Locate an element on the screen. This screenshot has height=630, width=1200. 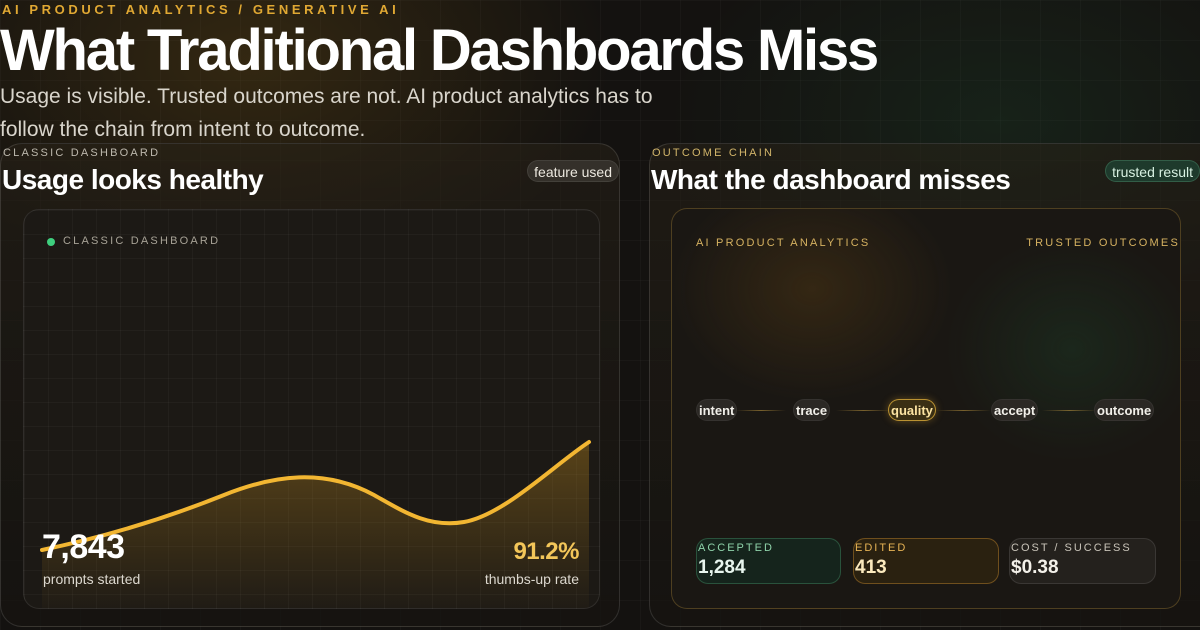
accepted-label: ACCEPTED is located at coordinates (736, 548).